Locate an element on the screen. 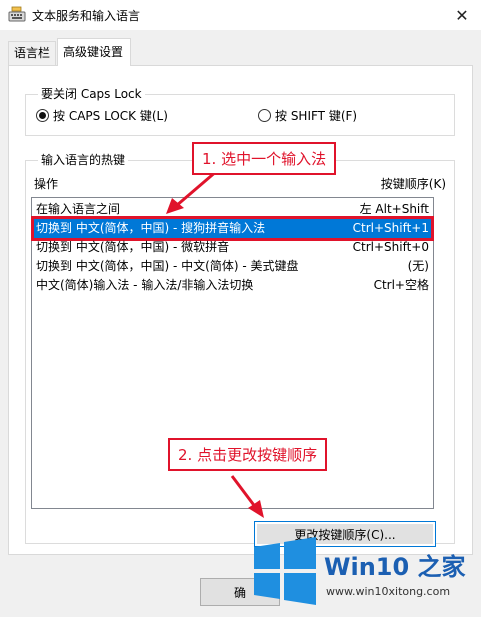  radio-caps-lock-key: 按 CAPS LOCK 键(L) is located at coordinates (102, 115).